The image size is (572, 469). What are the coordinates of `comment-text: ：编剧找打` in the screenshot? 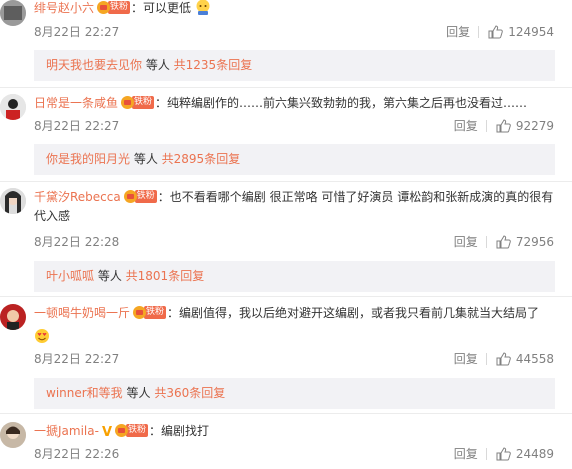 It's located at (179, 431).